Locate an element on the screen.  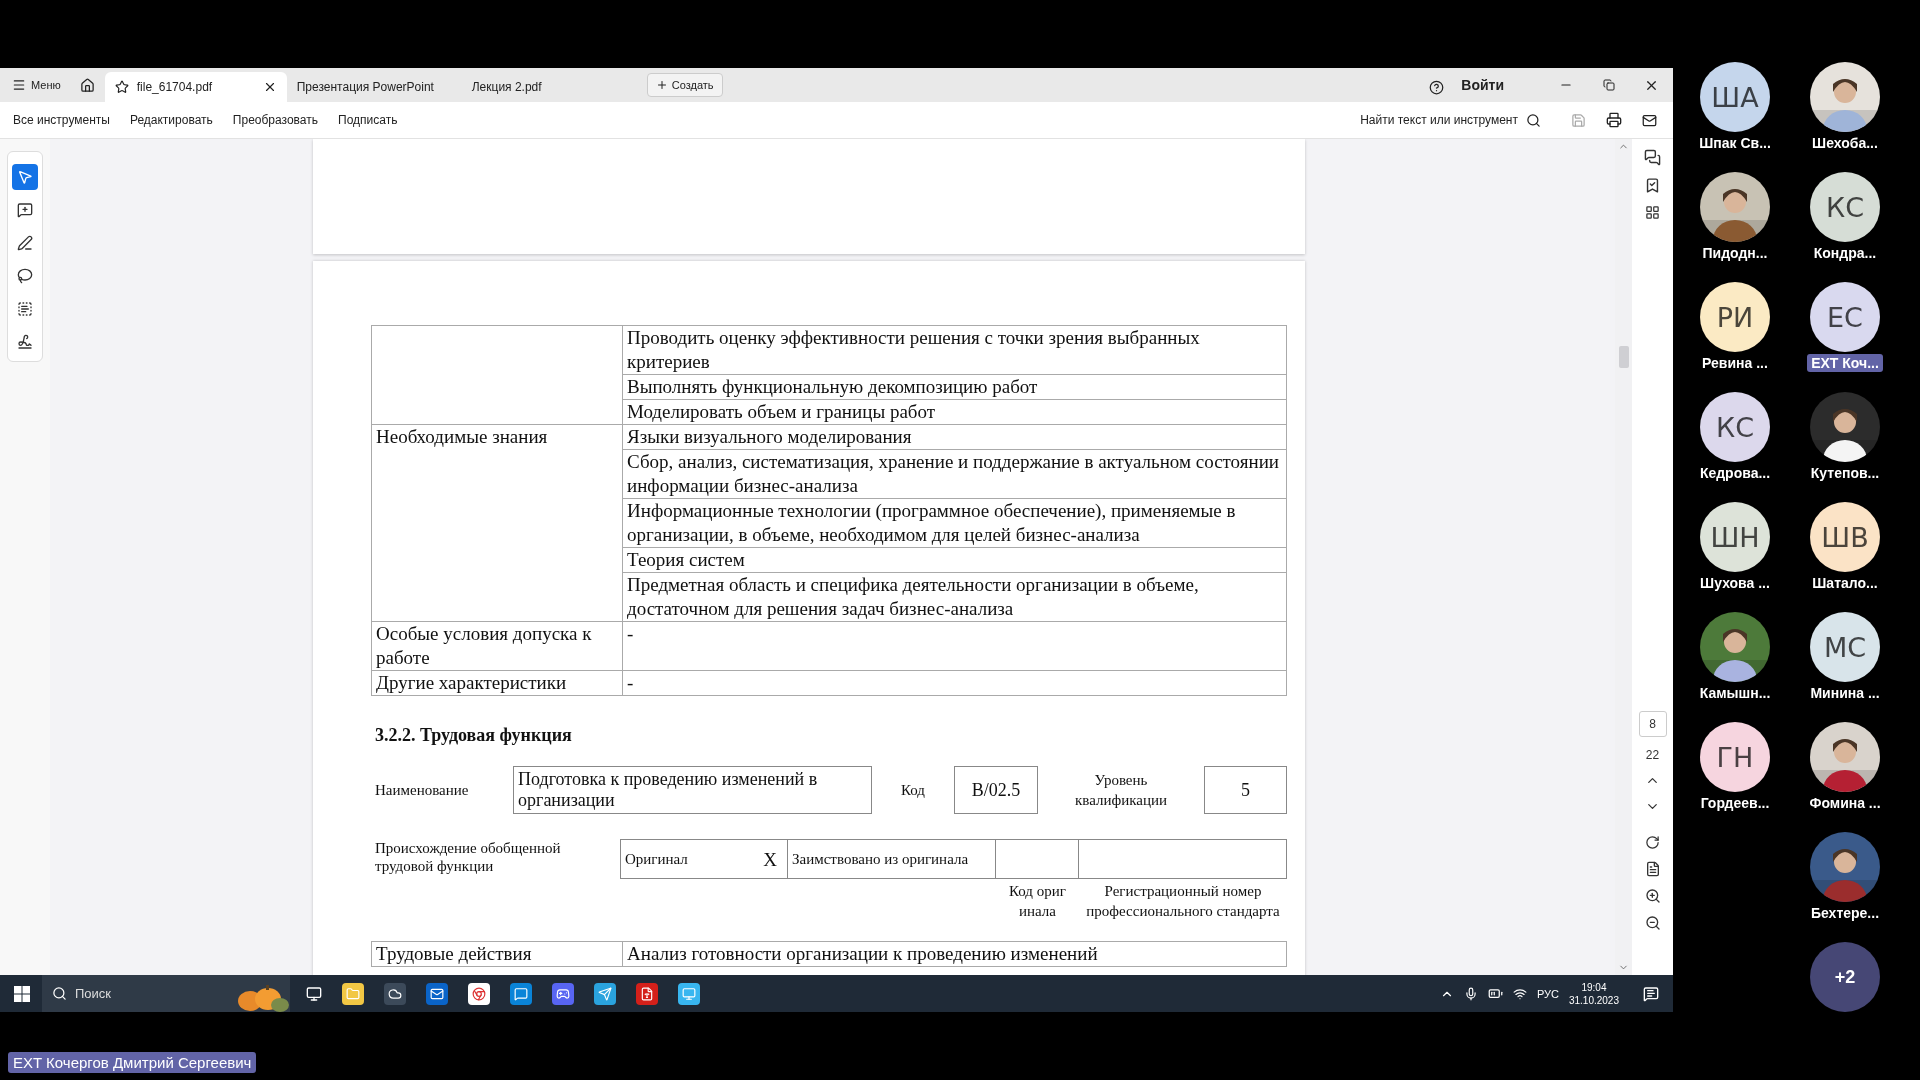
table-cell: Предметная область и специфика деятельности организации в объеме, достаточном для решения задач бизнес-анализа is located at coordinates (954, 597).